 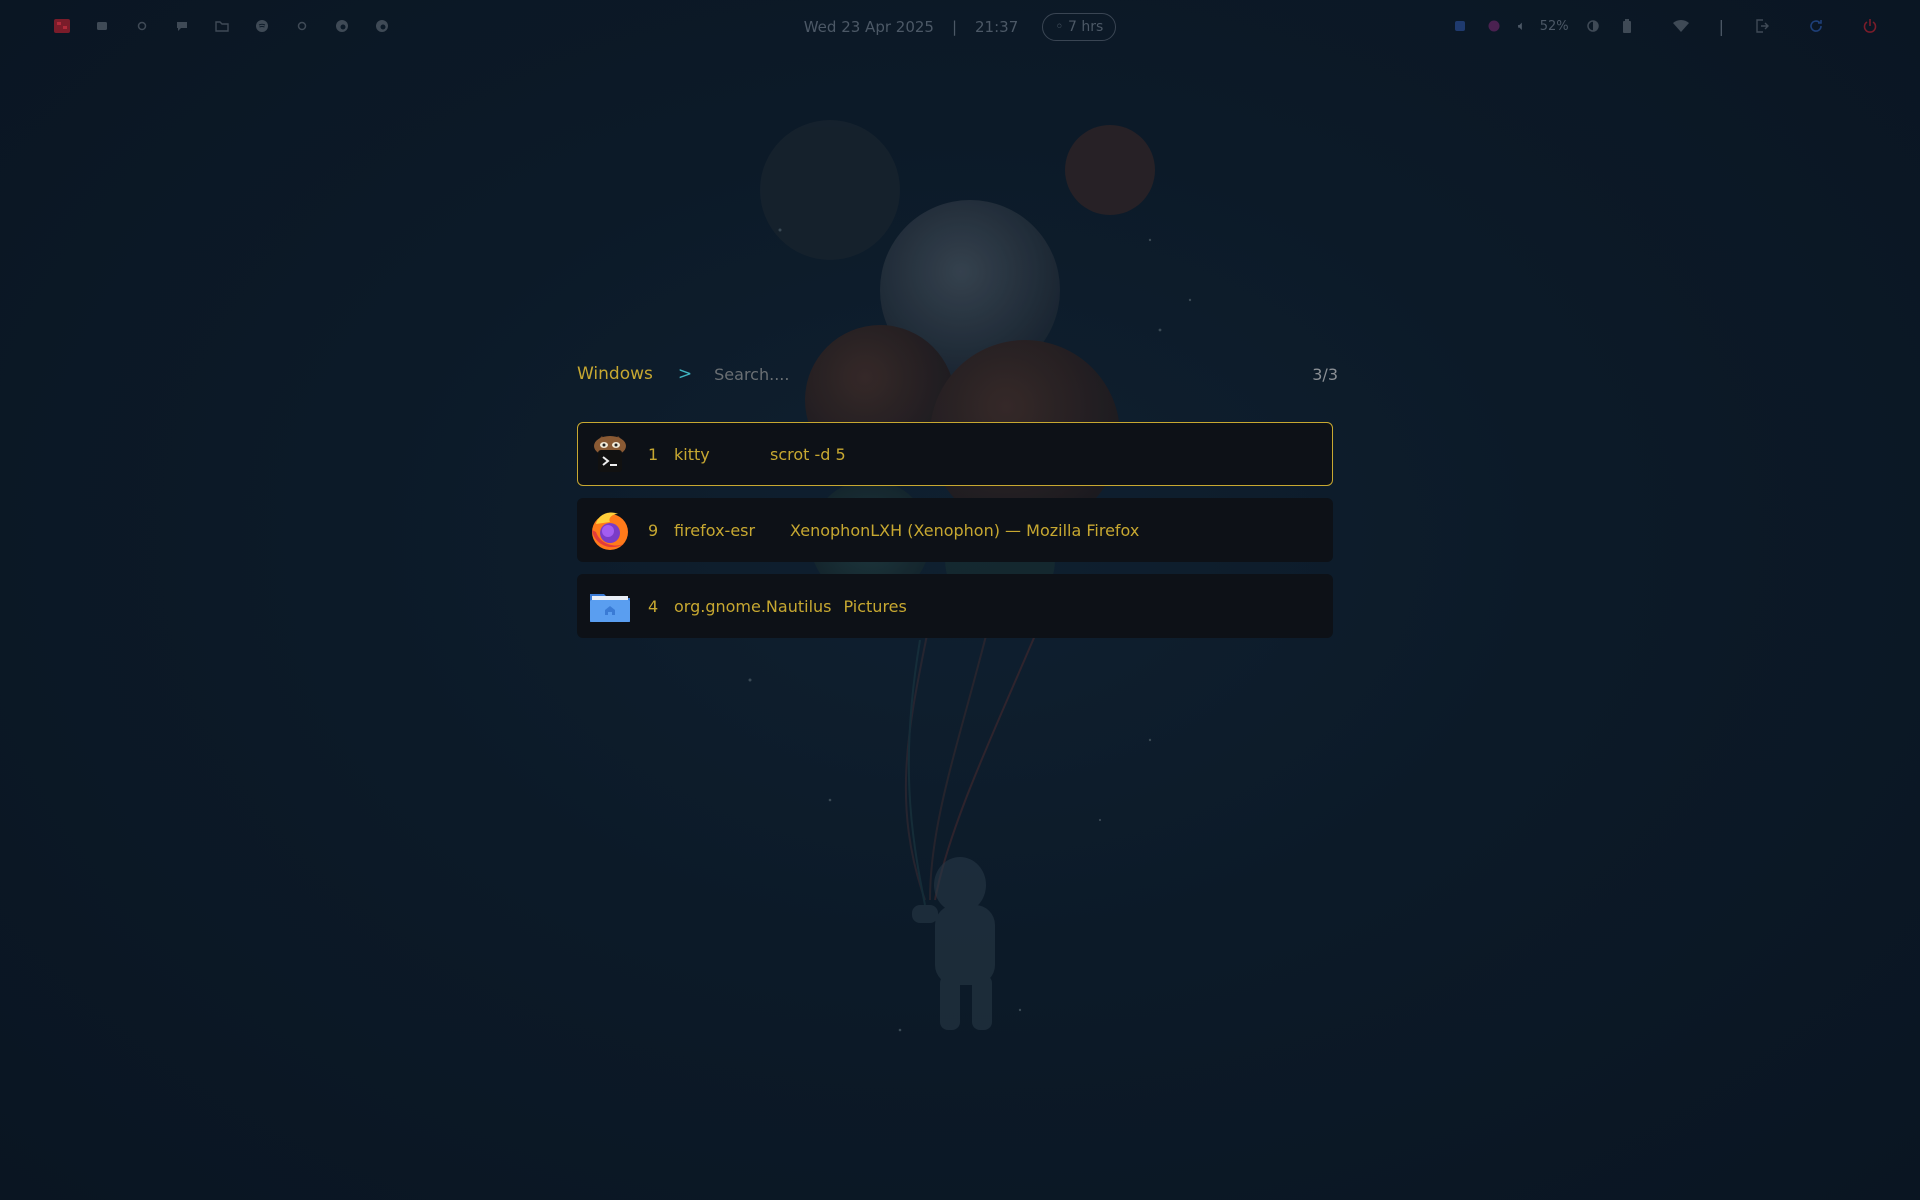 I want to click on uptime-icon: ◦, so click(x=1061, y=27).